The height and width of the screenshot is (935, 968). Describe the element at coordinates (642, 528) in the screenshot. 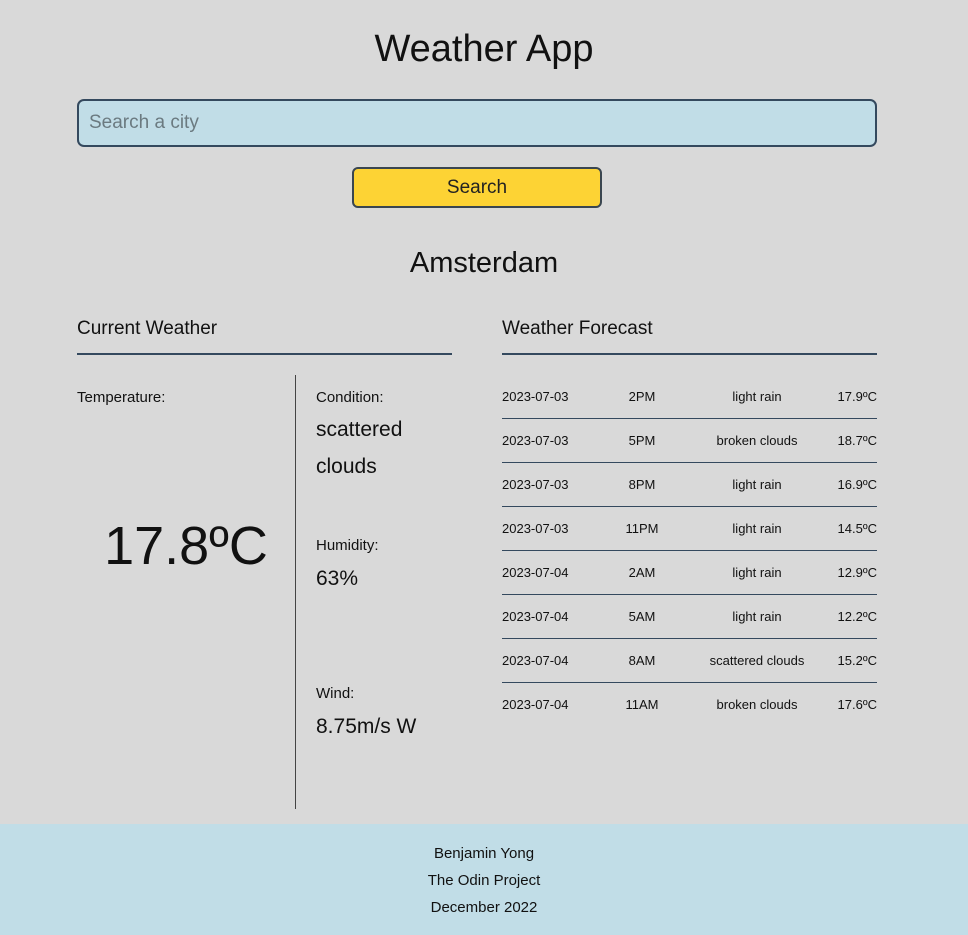

I see `forecast-time: 11PM` at that location.